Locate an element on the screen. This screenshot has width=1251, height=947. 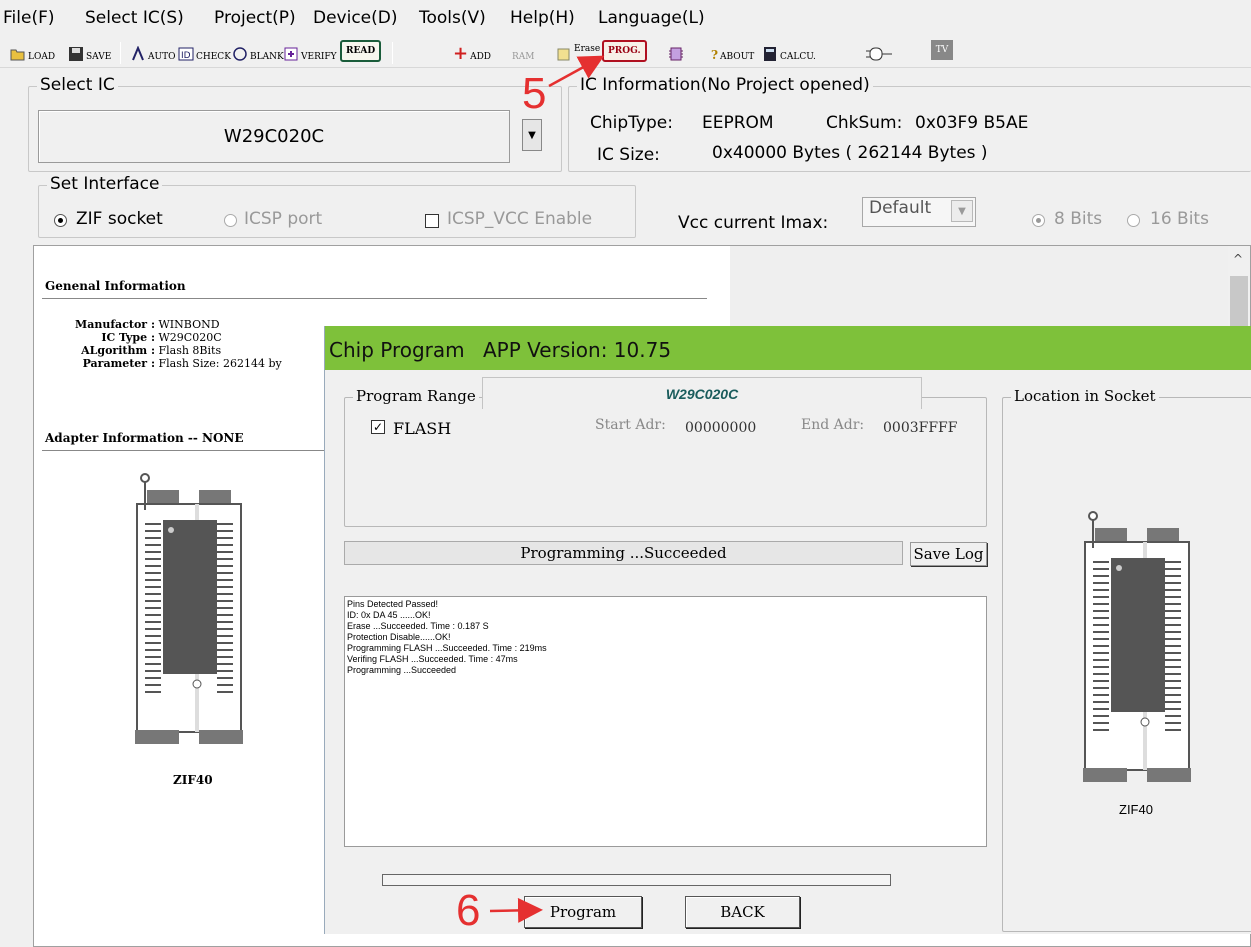
menu-device: Device(D) is located at coordinates (355, 18).